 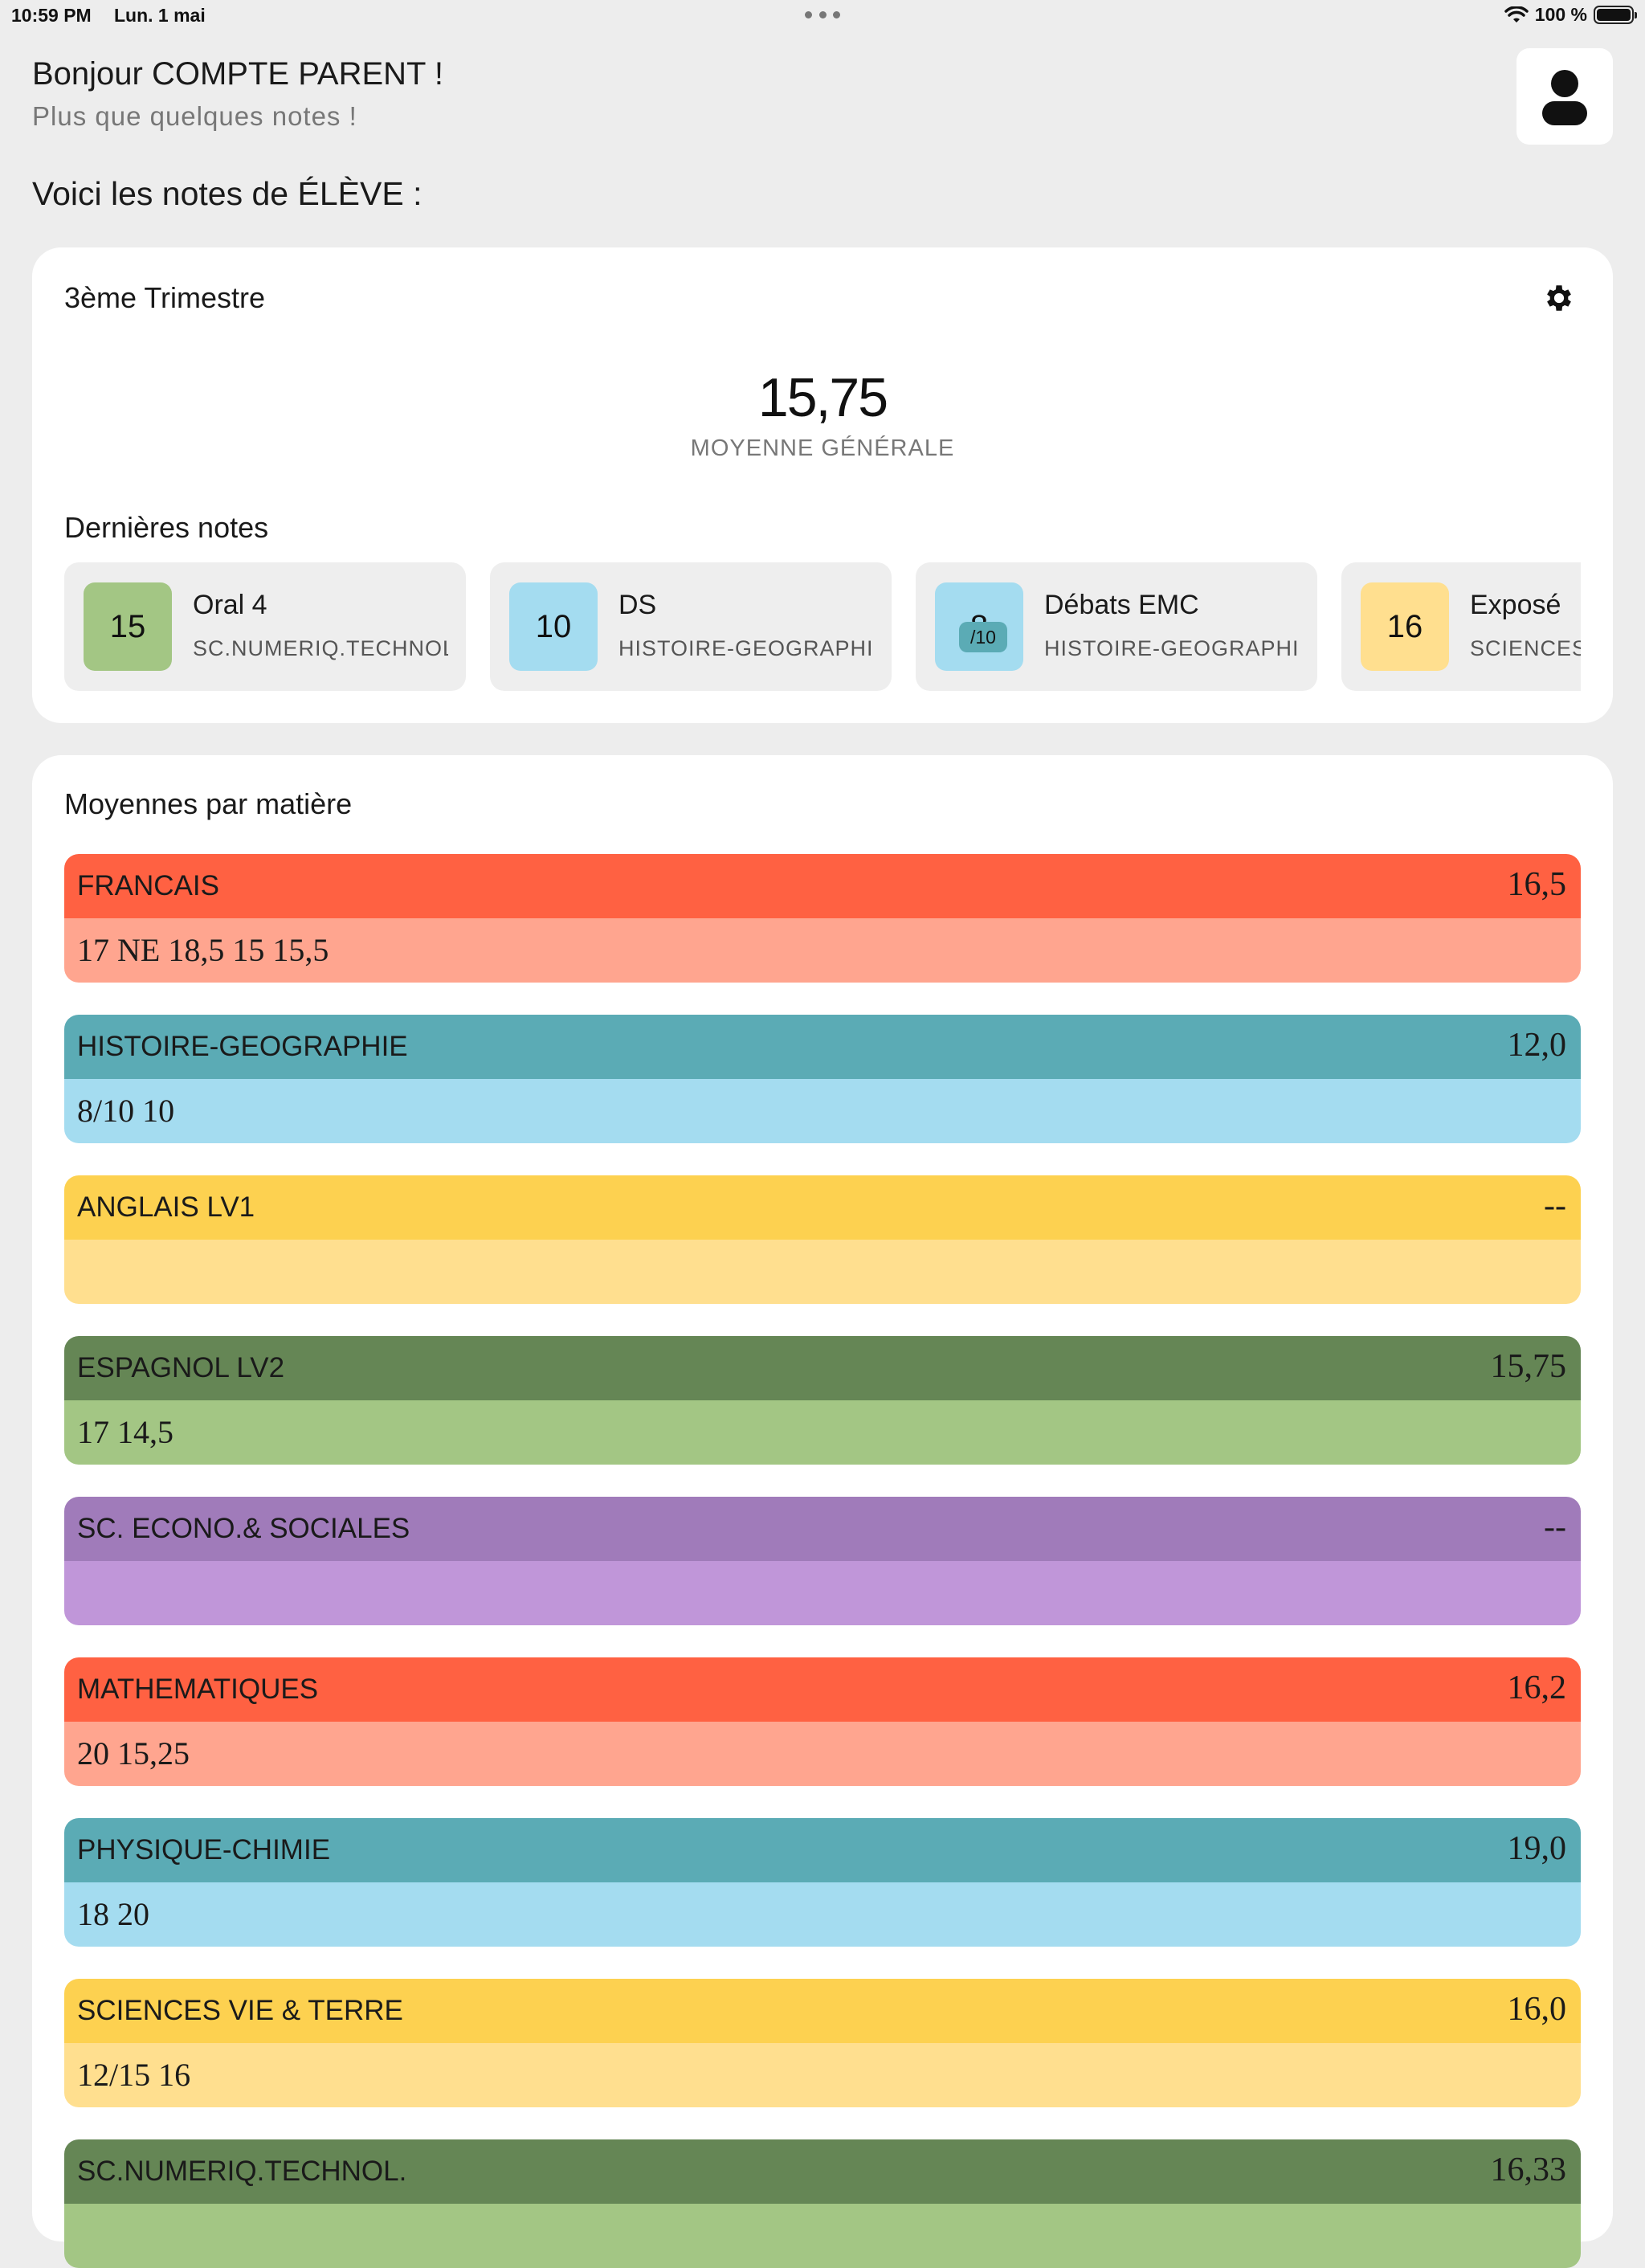 What do you see at coordinates (1528, 2170) in the screenshot?
I see `subject-average: 16,33` at bounding box center [1528, 2170].